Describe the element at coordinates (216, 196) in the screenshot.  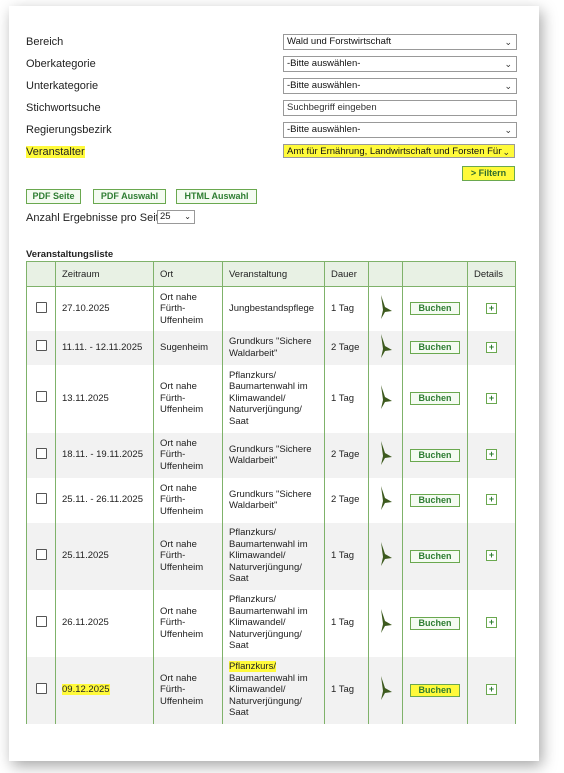
I see `html-auswahl-button: HTML Auswahl` at that location.